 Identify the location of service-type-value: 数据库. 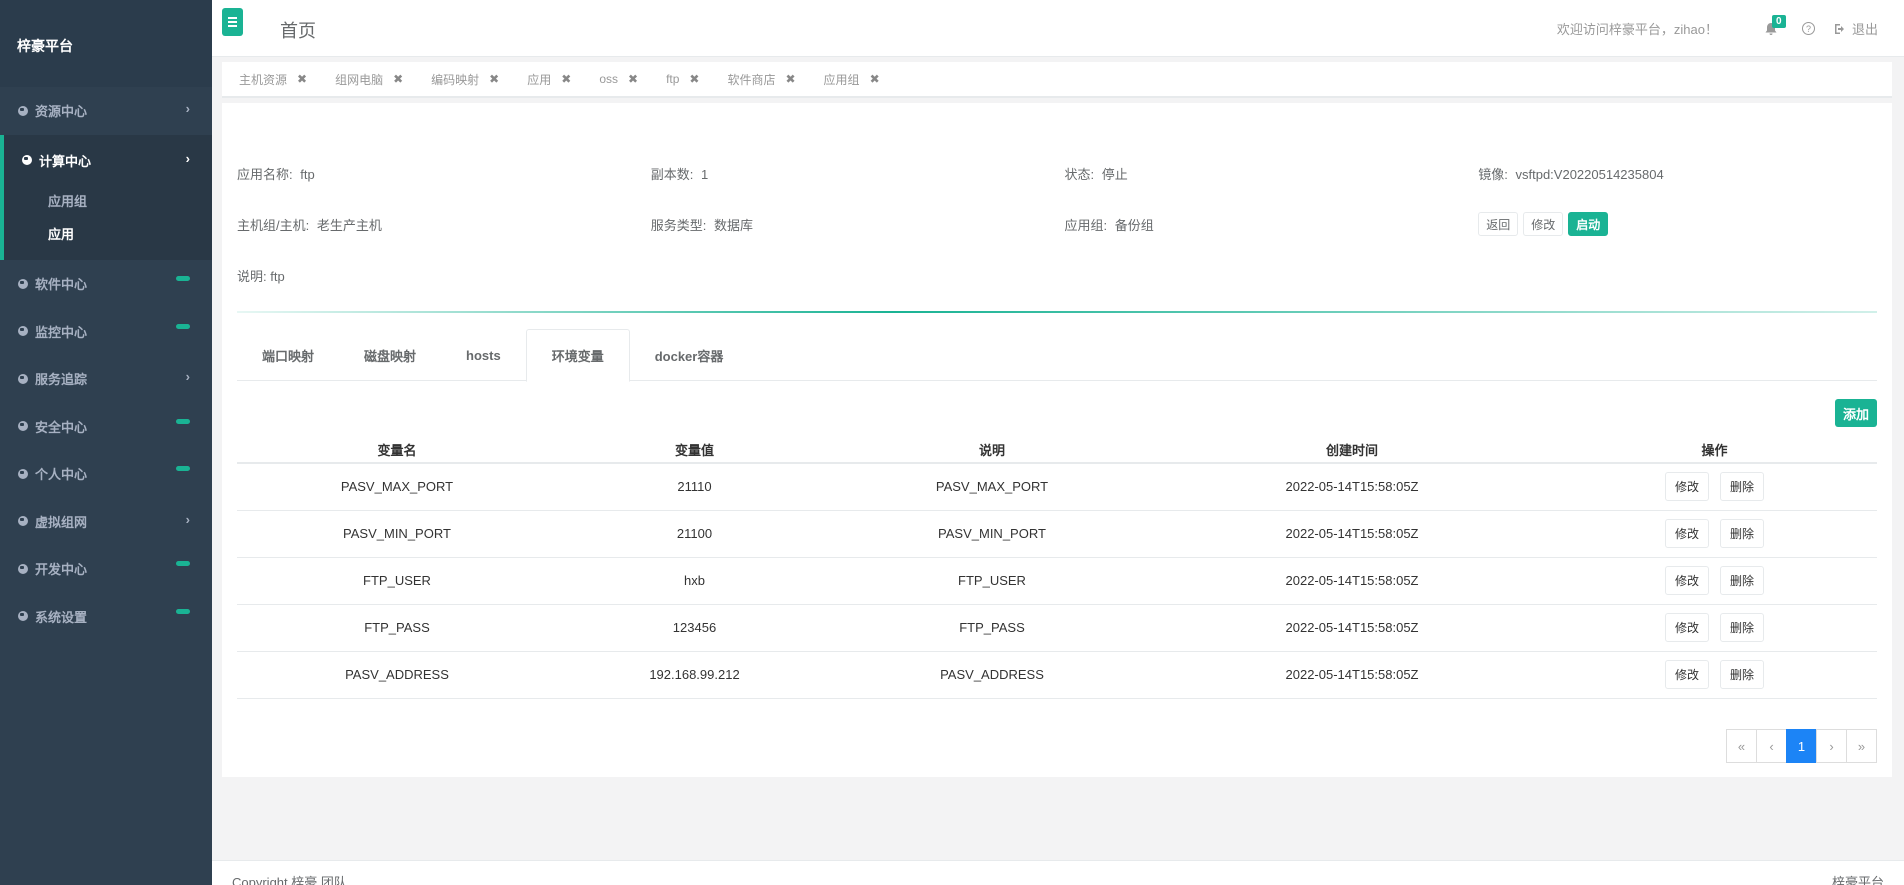
(734, 225).